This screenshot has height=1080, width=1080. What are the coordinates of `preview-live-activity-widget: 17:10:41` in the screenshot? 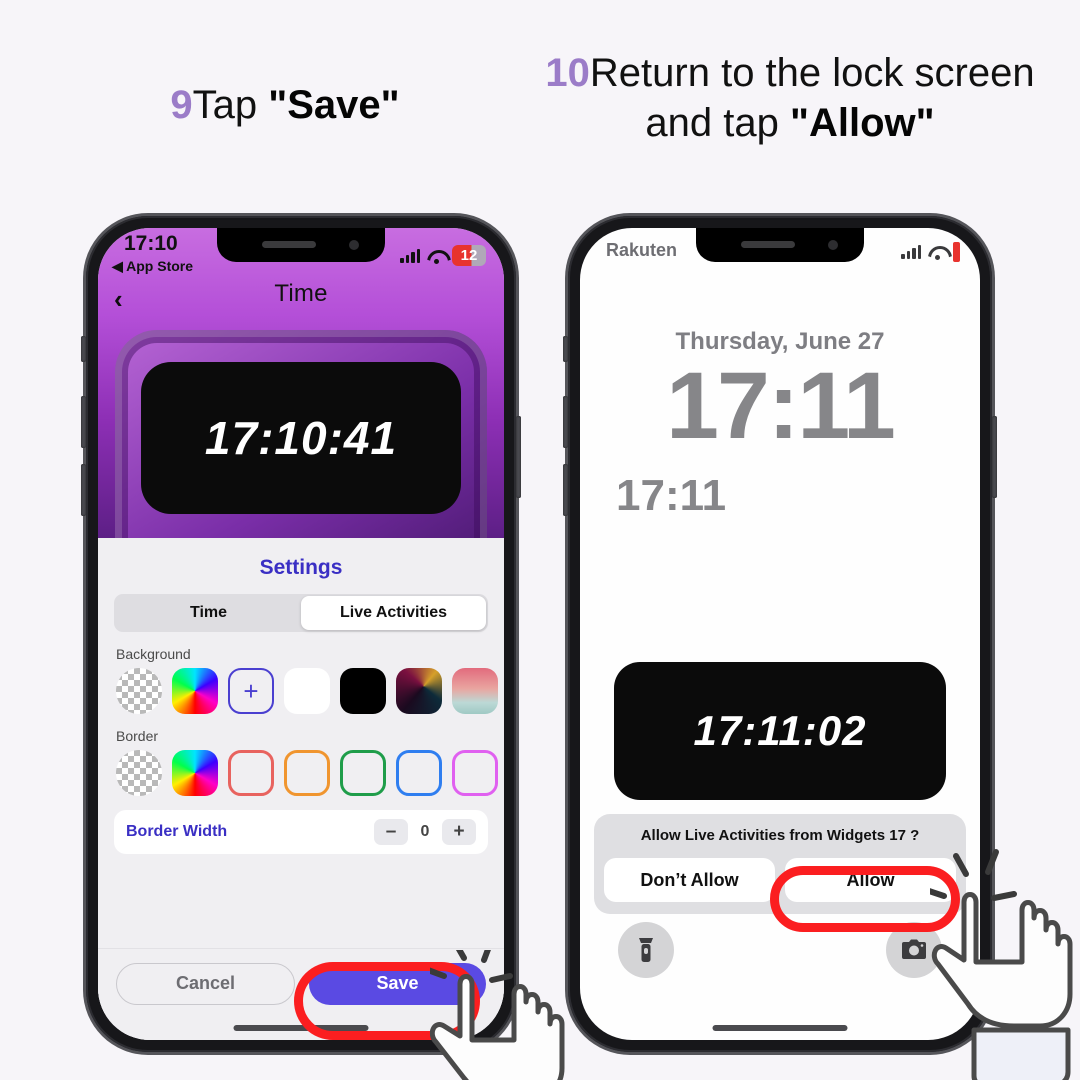 It's located at (301, 438).